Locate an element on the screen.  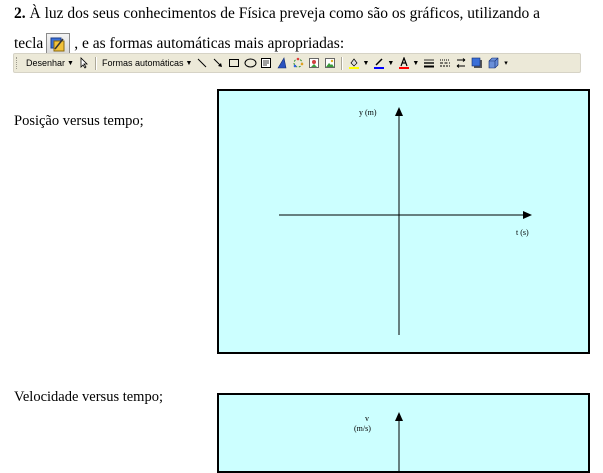
velocity-time-graph: v (m/s) is located at coordinates (403, 433).